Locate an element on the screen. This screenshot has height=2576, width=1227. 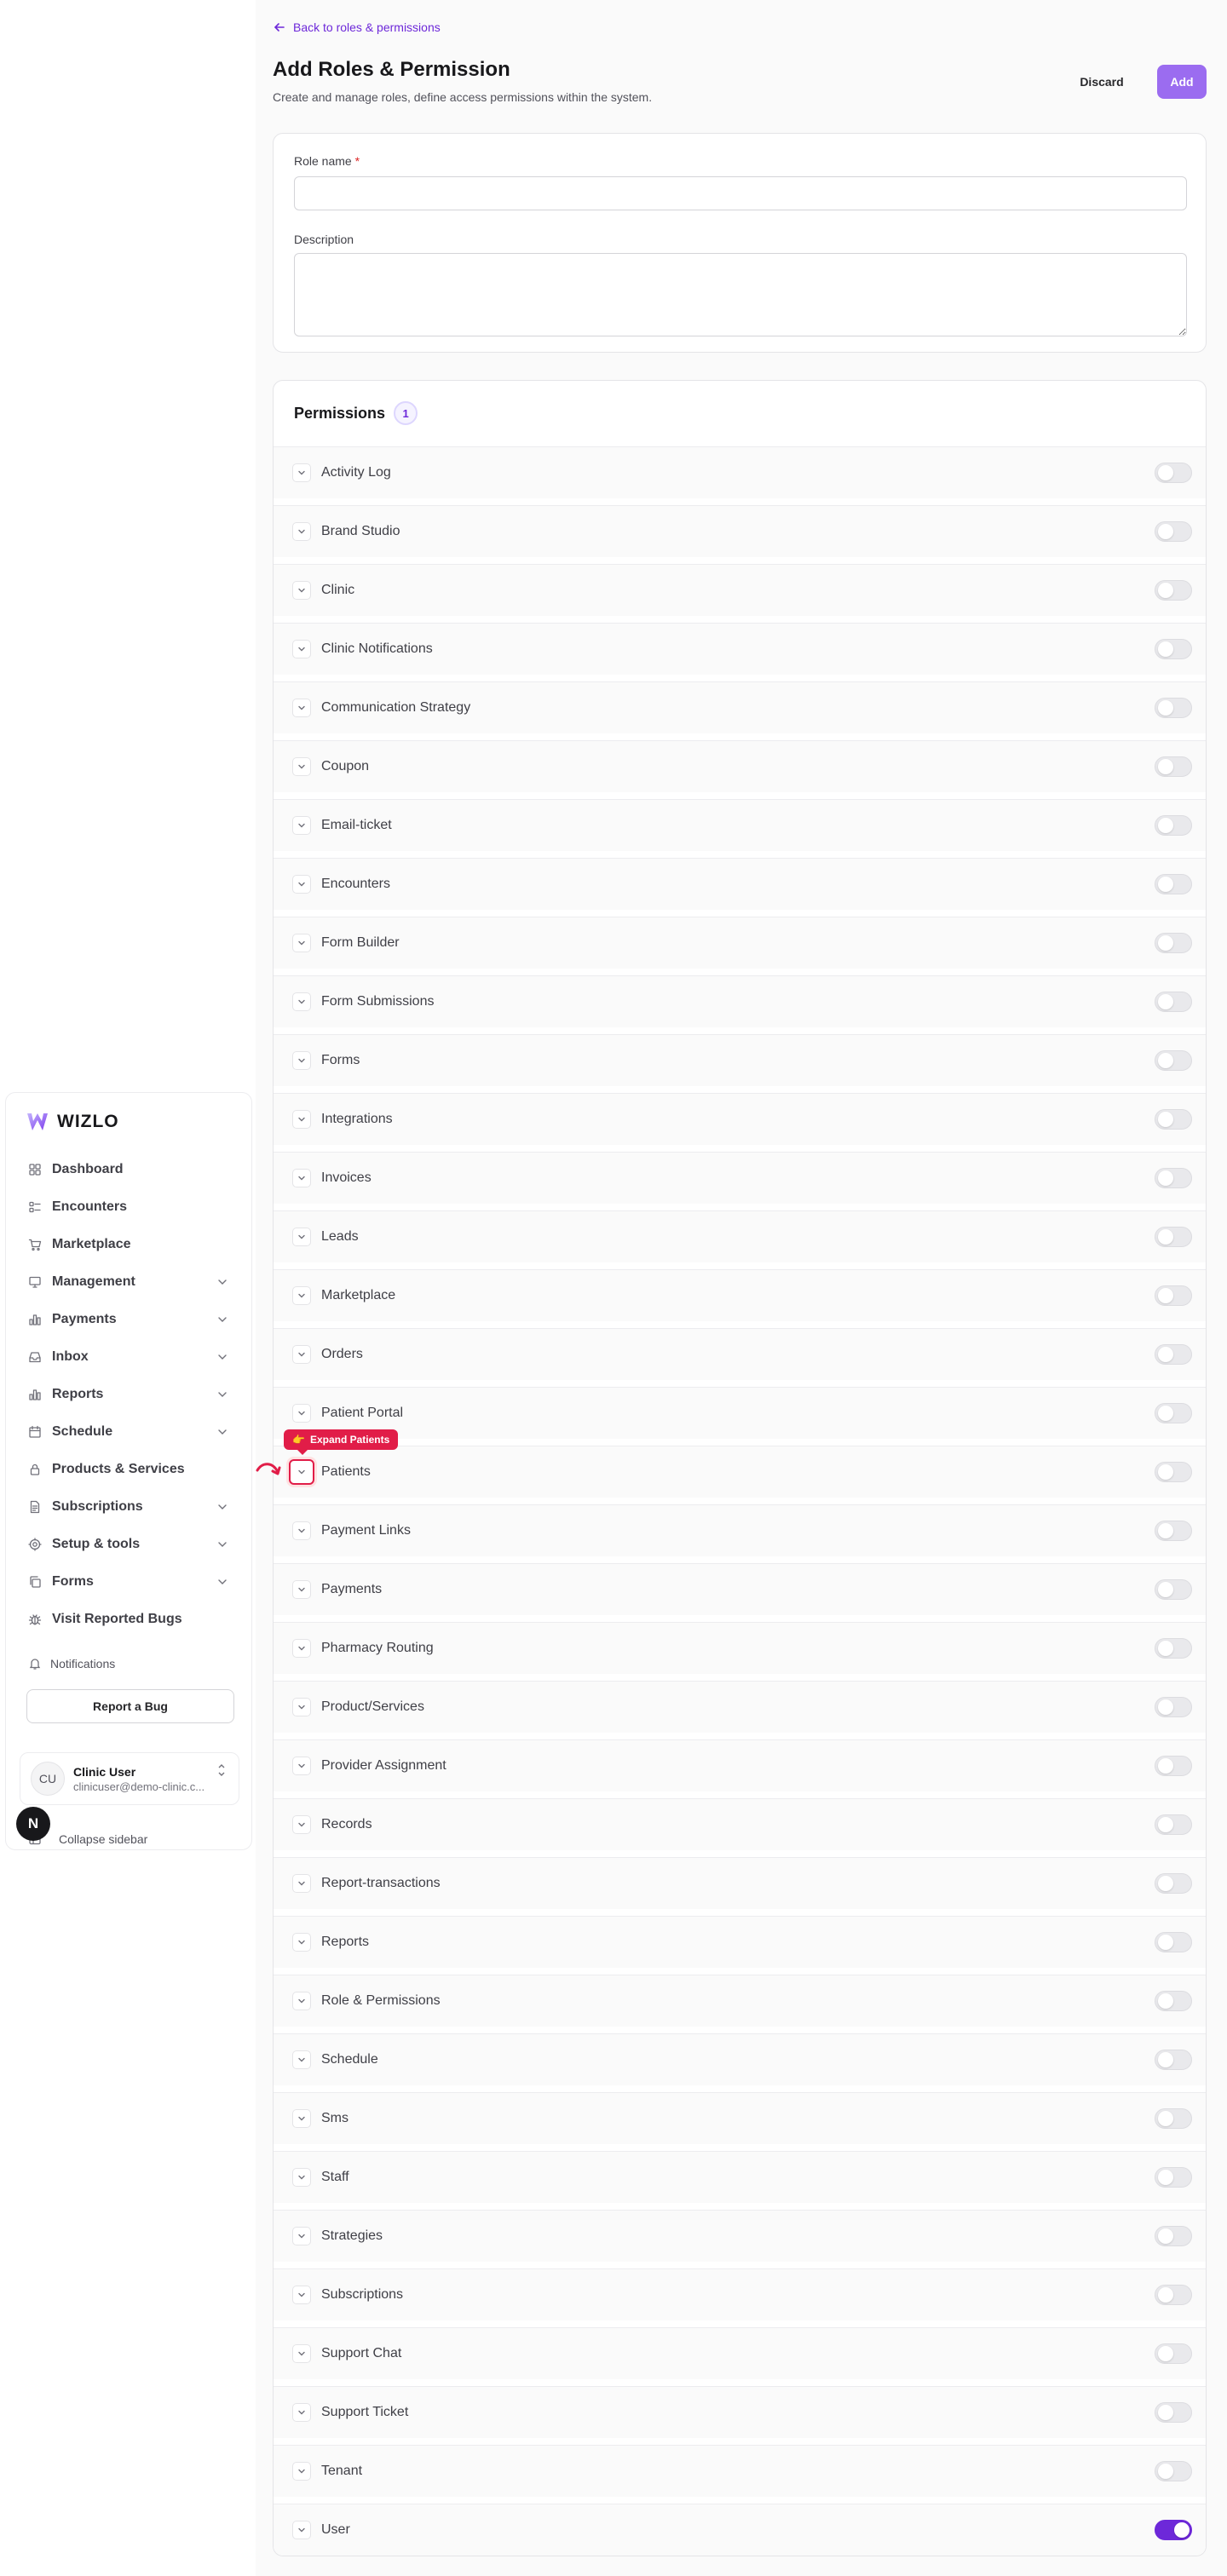
sidebar-item-encounters: Encounters is located at coordinates (128, 1207).